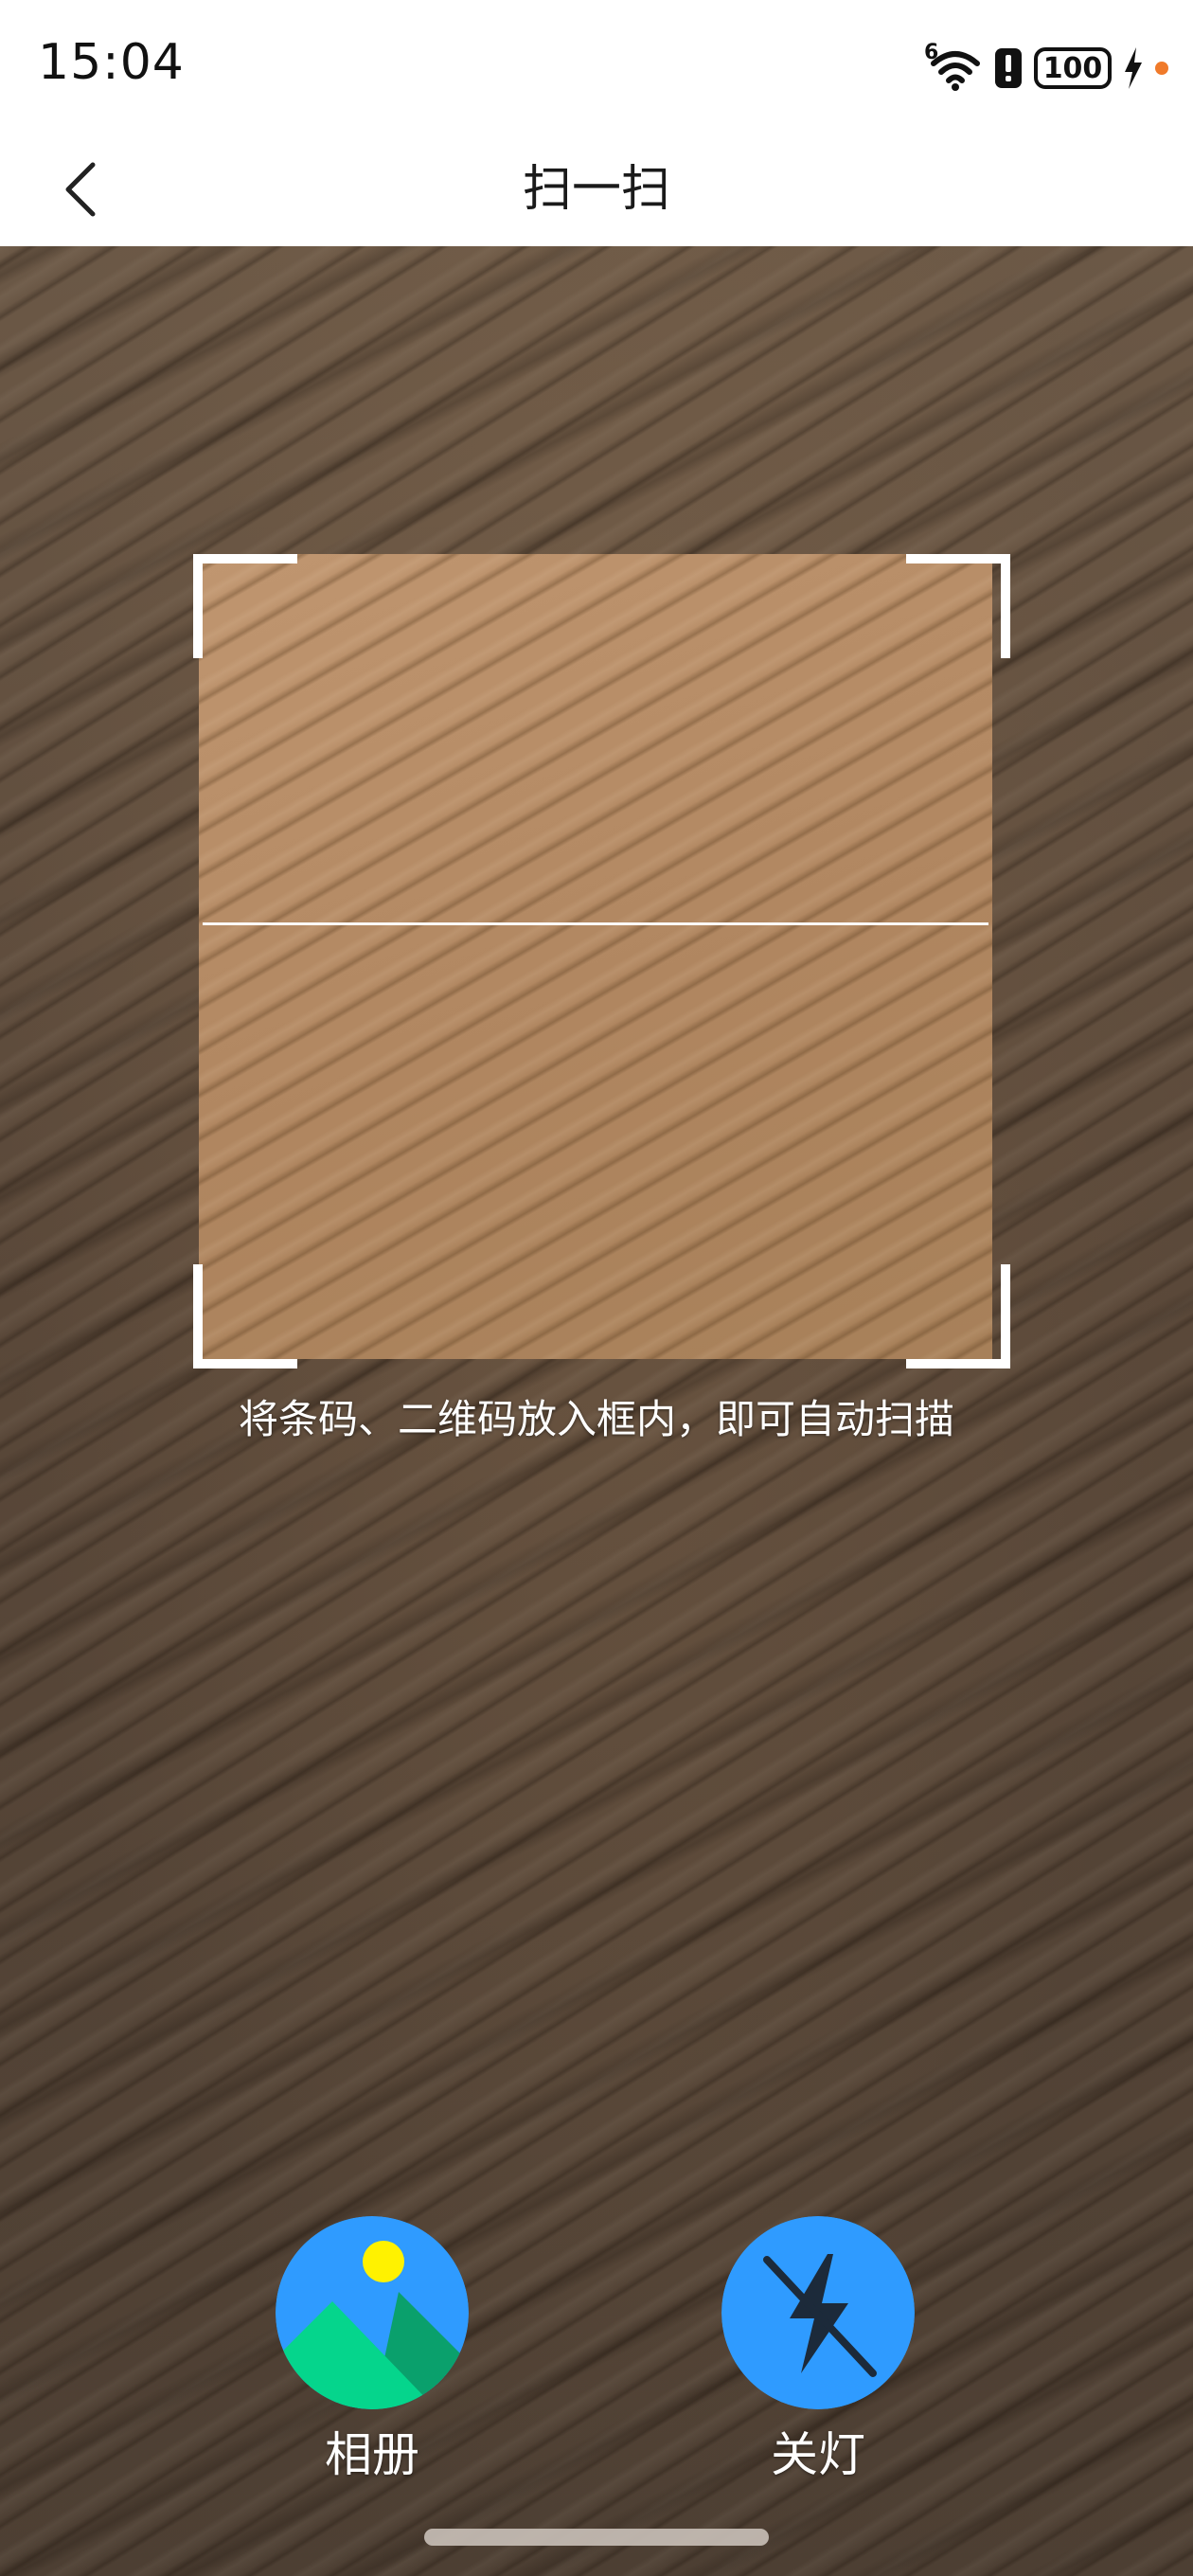  I want to click on header: 扫一扫, so click(596, 189).